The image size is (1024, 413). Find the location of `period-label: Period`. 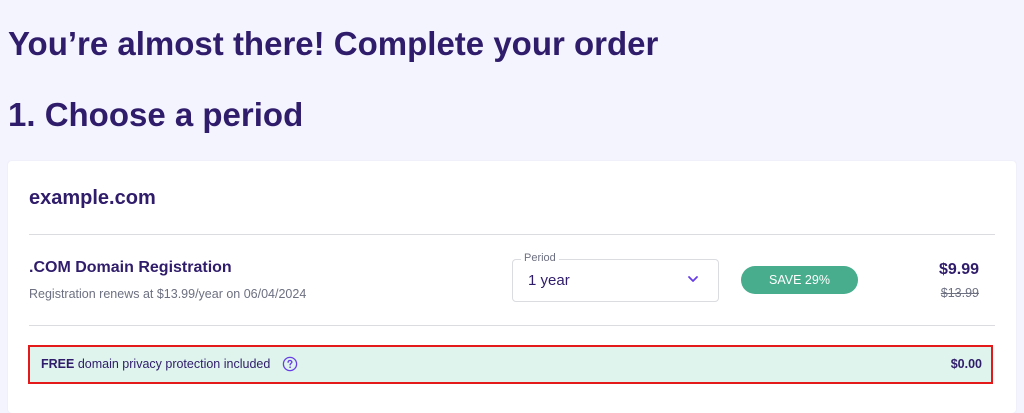

period-label: Period is located at coordinates (540, 258).